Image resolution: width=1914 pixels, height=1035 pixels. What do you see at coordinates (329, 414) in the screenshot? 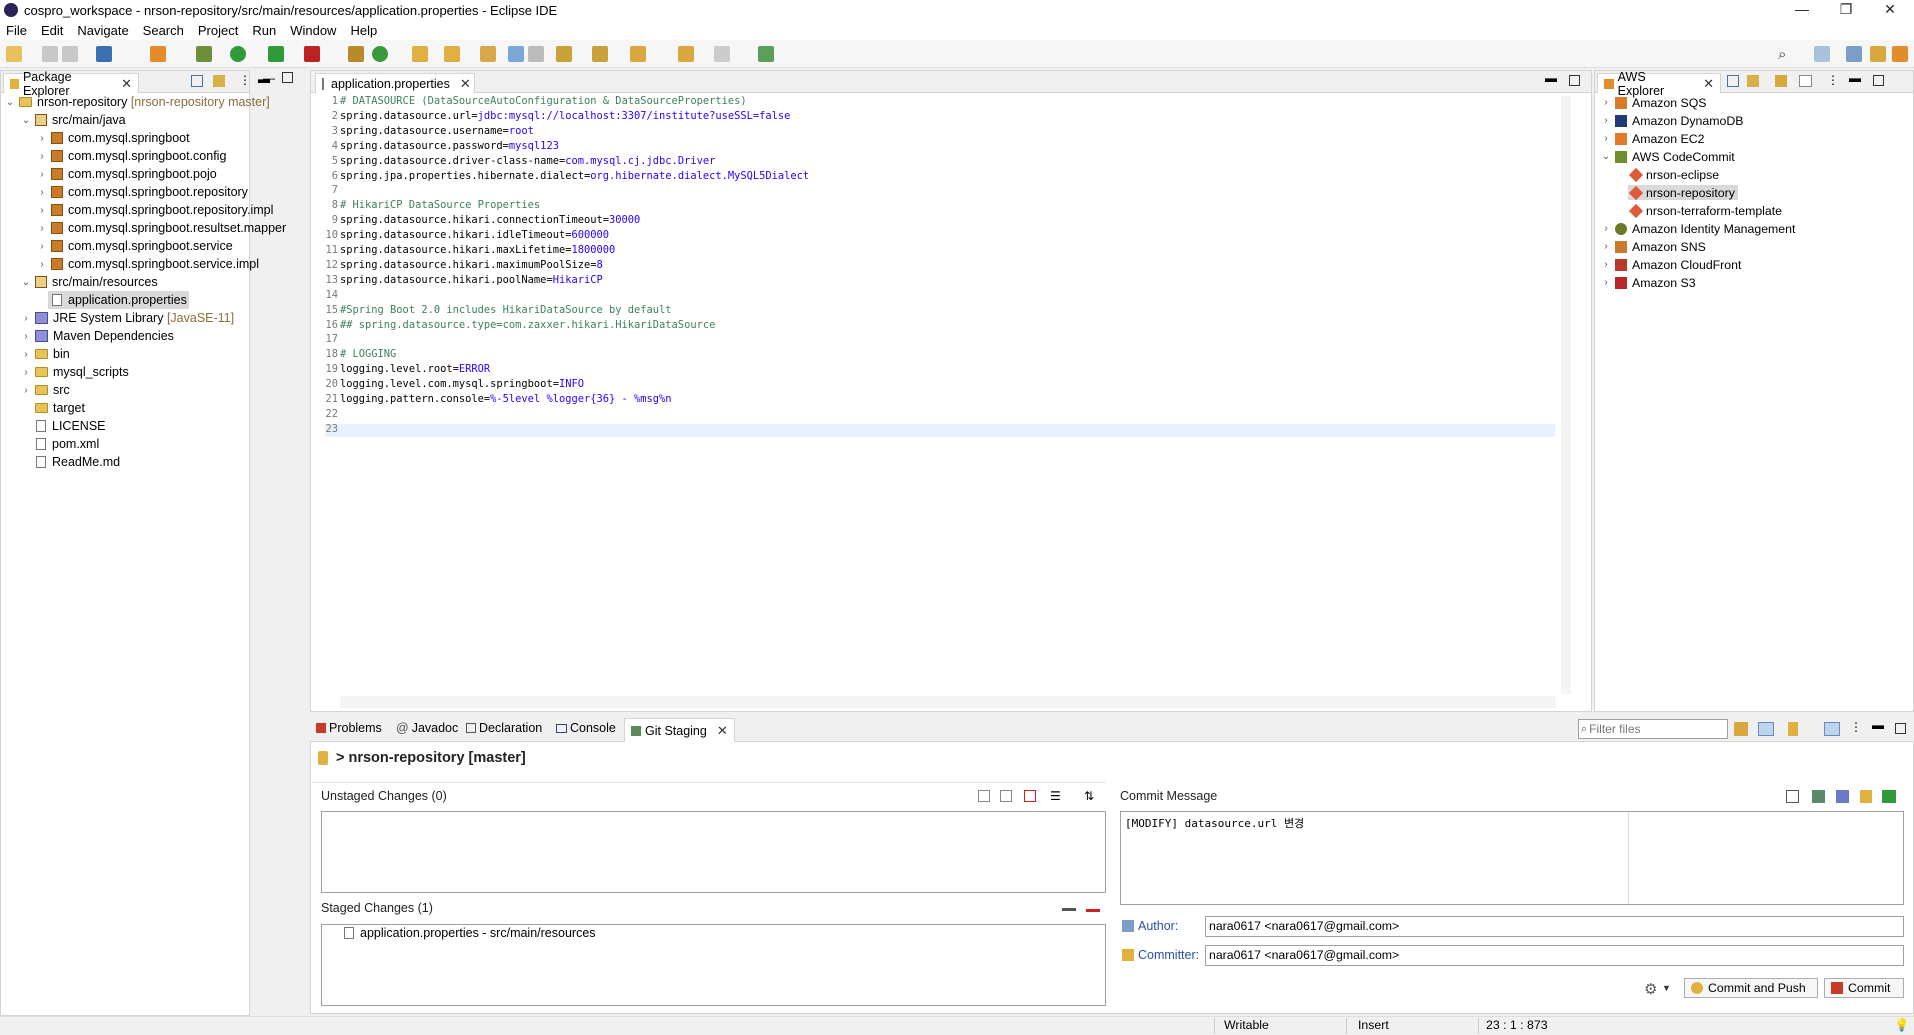
I see `code-line: 22` at bounding box center [329, 414].